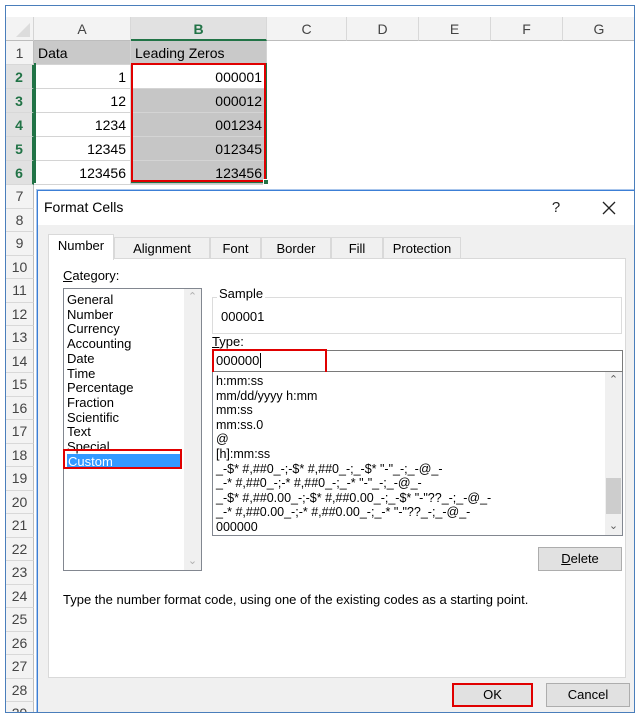  Describe the element at coordinates (20, 220) in the screenshot. I see `row-header-8: 8` at that location.